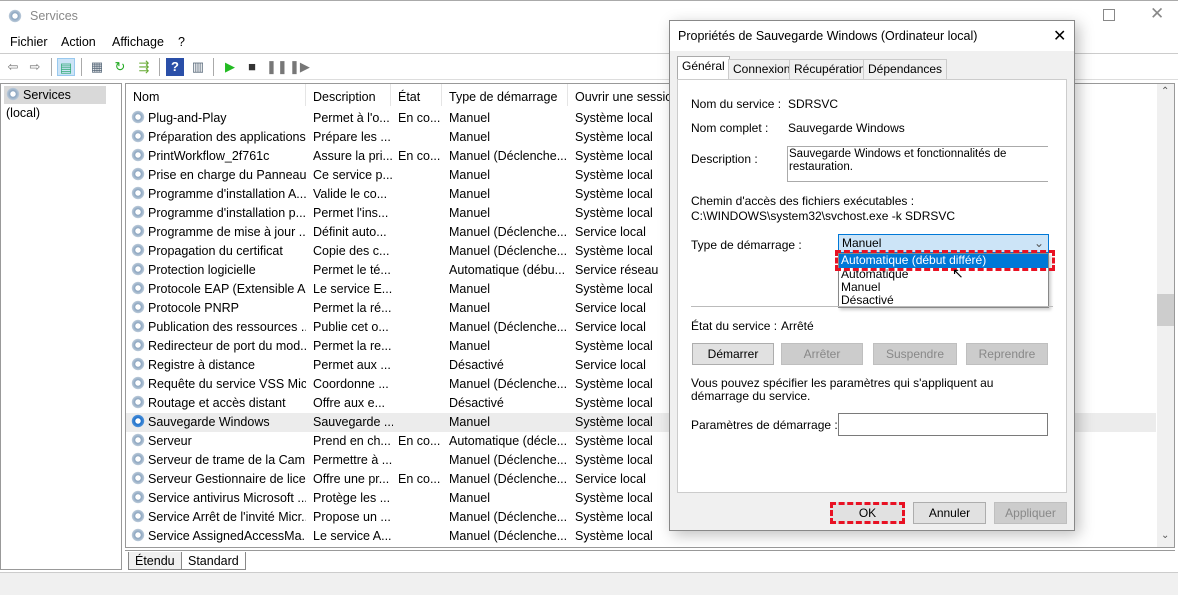 The height and width of the screenshot is (595, 1178). What do you see at coordinates (218, 308) in the screenshot?
I see `cell-name: Protocole PNRP` at bounding box center [218, 308].